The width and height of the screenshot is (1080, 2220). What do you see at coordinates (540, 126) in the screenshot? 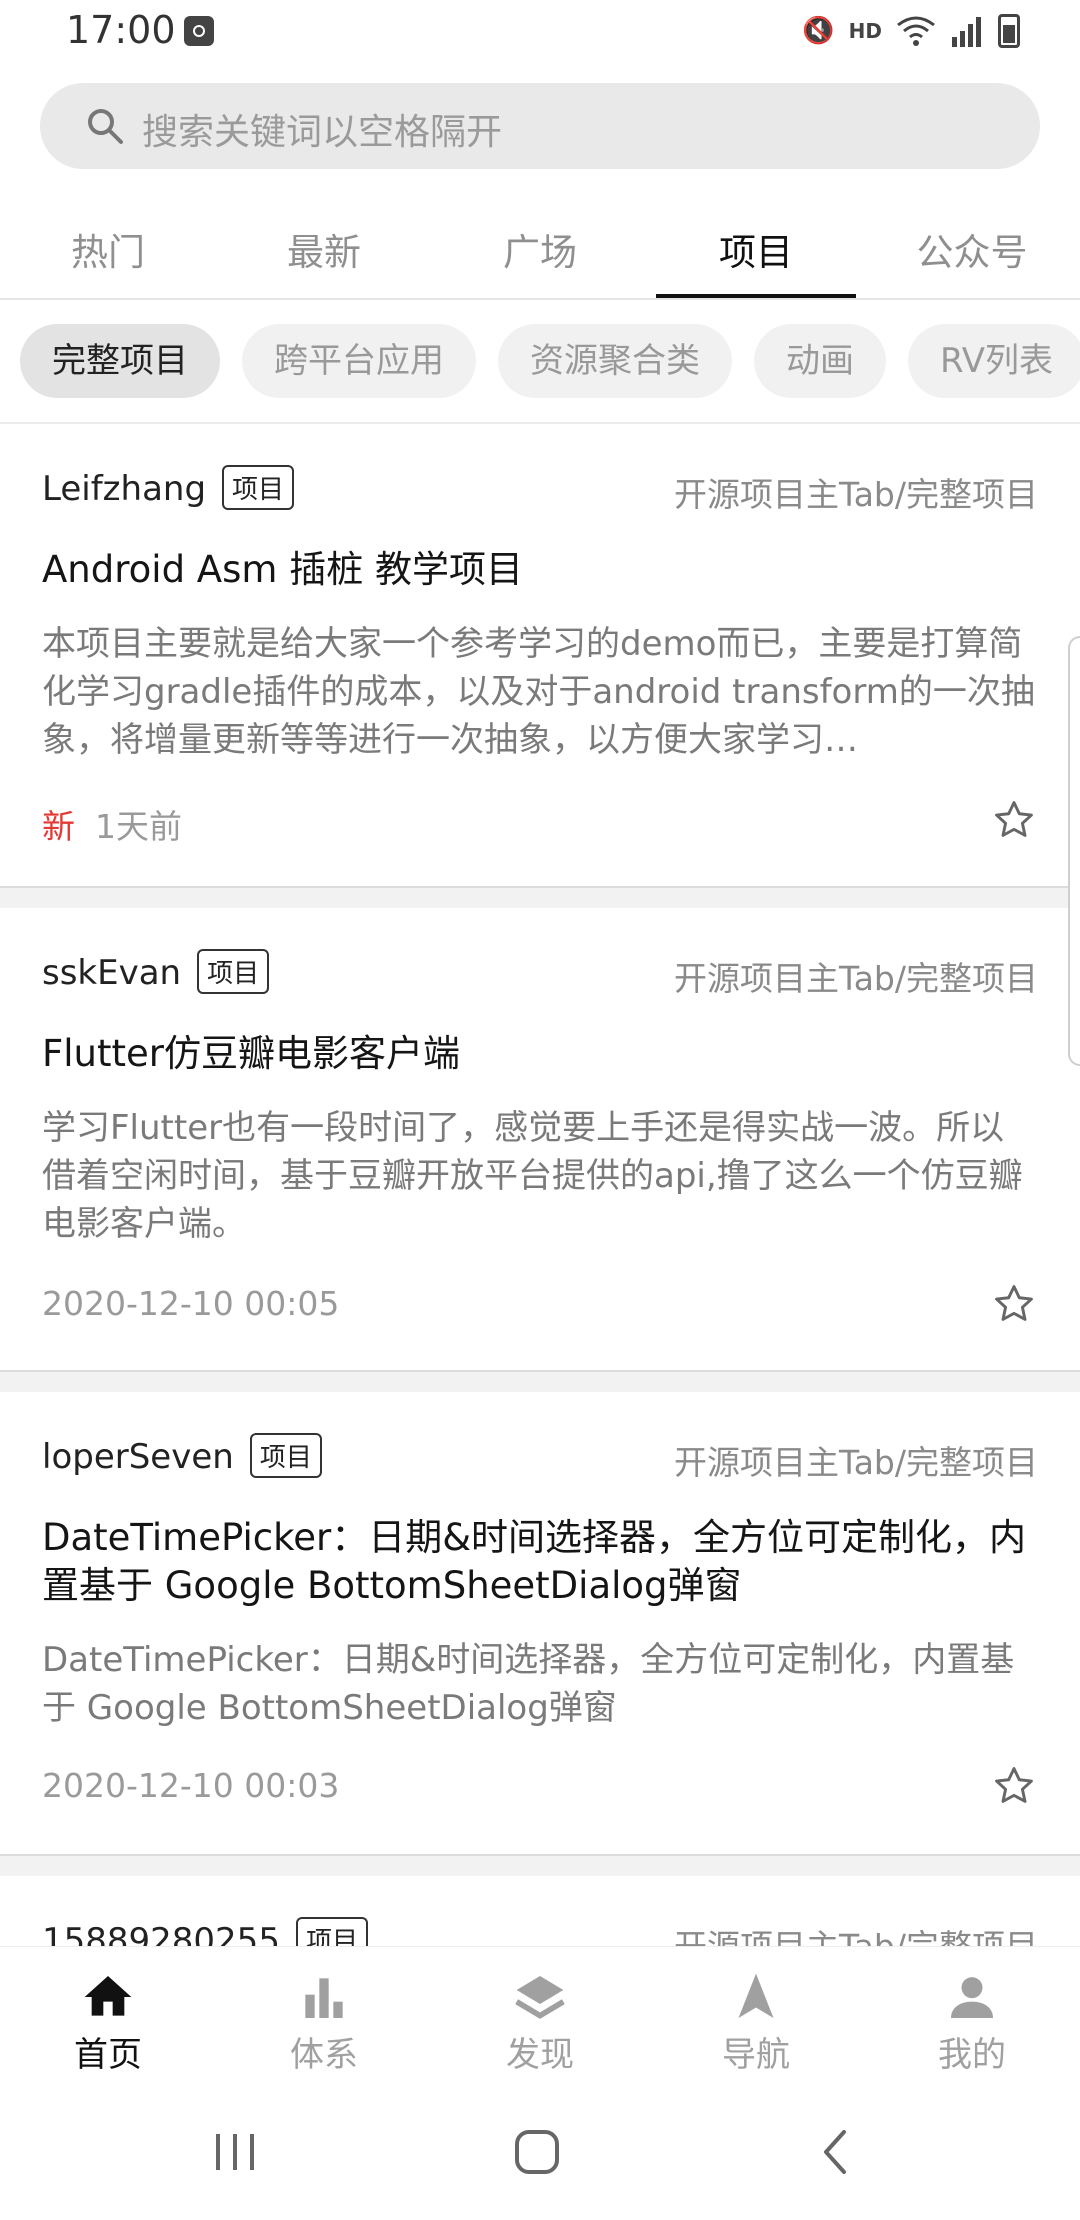
I see `search-bar: 搜索关键词以空格隔开` at bounding box center [540, 126].